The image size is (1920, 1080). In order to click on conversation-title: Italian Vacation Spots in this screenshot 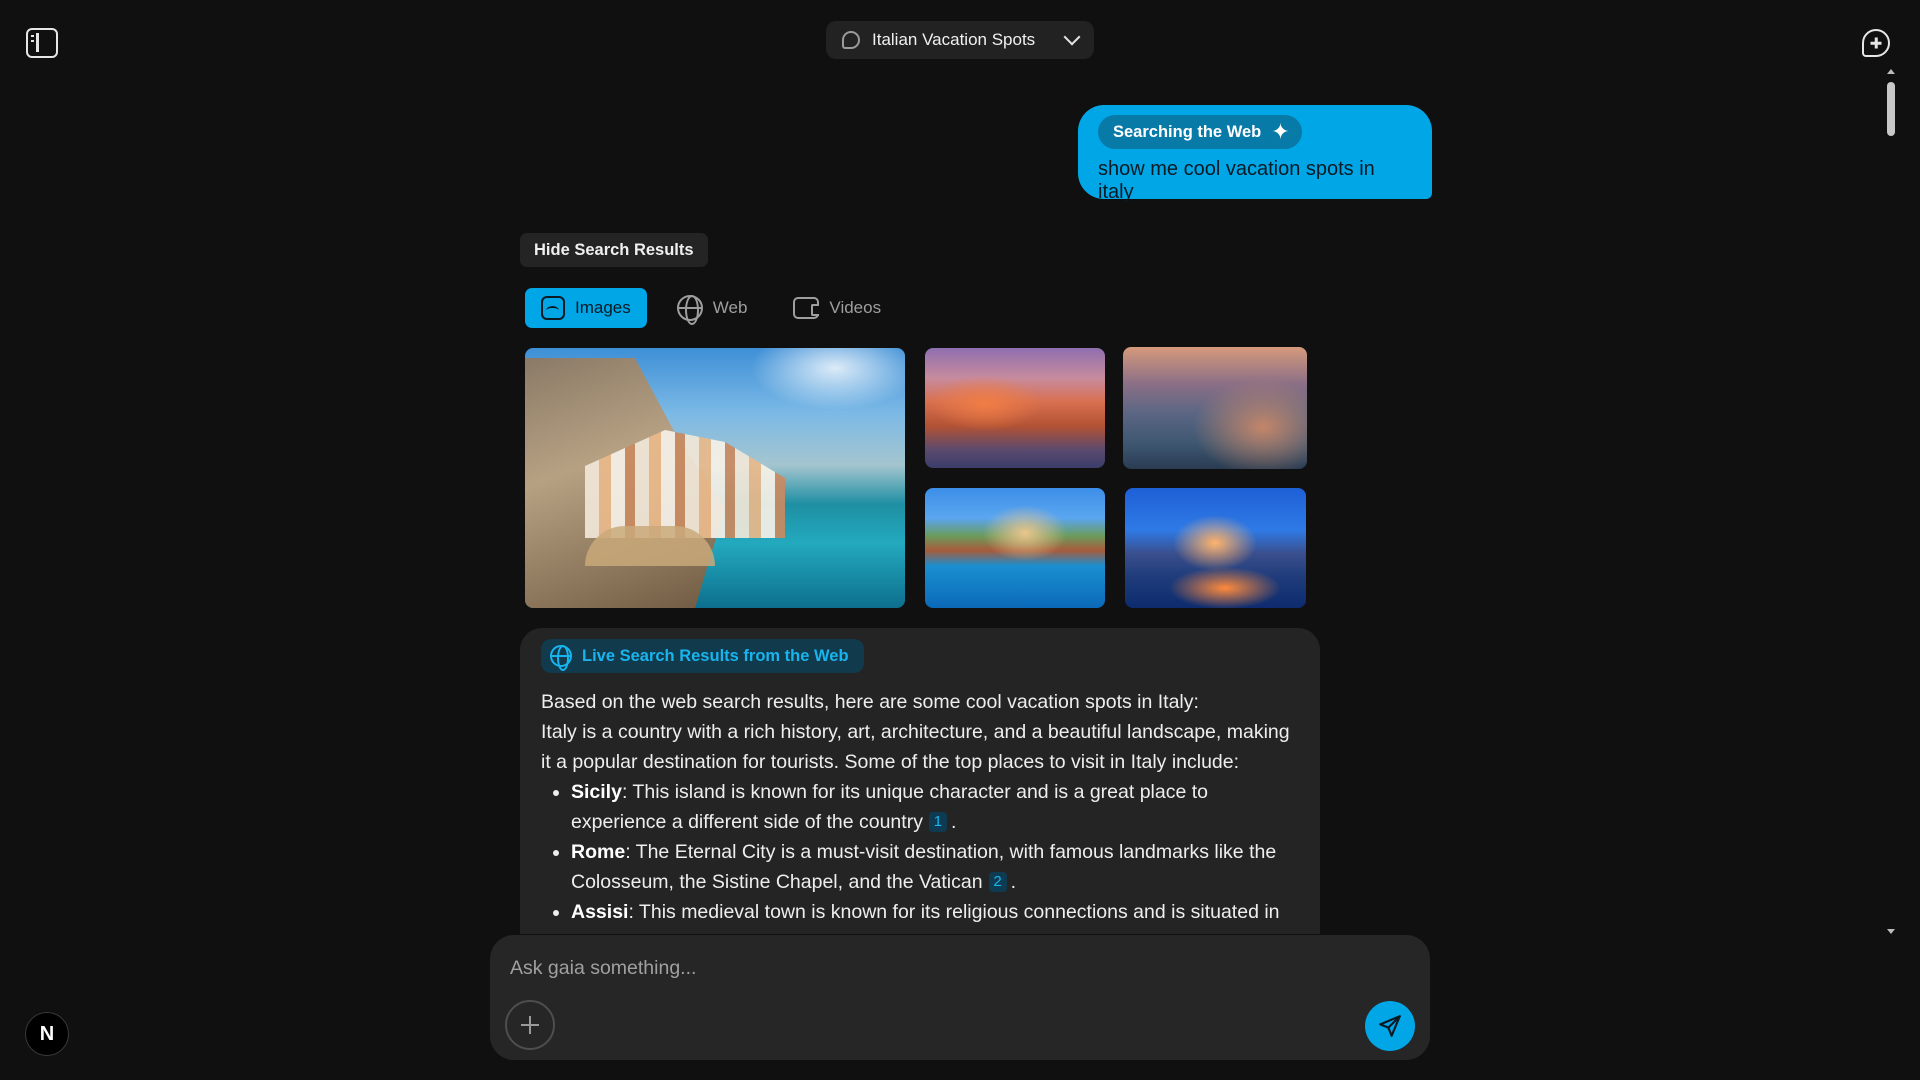, I will do `click(954, 39)`.